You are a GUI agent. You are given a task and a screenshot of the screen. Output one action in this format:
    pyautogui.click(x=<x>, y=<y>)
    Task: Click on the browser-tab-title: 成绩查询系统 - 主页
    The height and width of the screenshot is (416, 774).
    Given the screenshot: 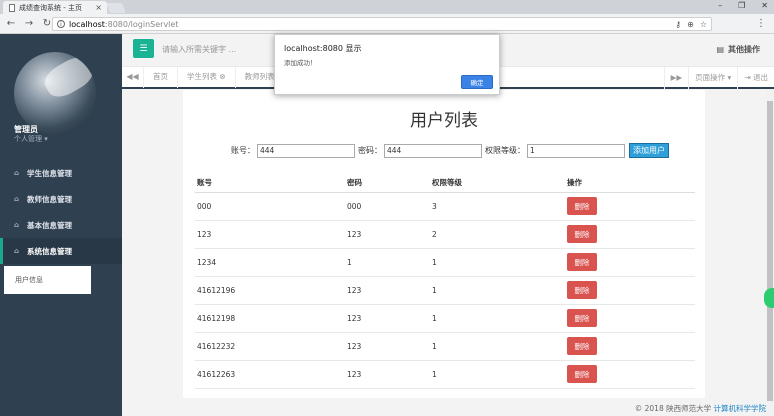 What is the action you would take?
    pyautogui.click(x=50, y=7)
    